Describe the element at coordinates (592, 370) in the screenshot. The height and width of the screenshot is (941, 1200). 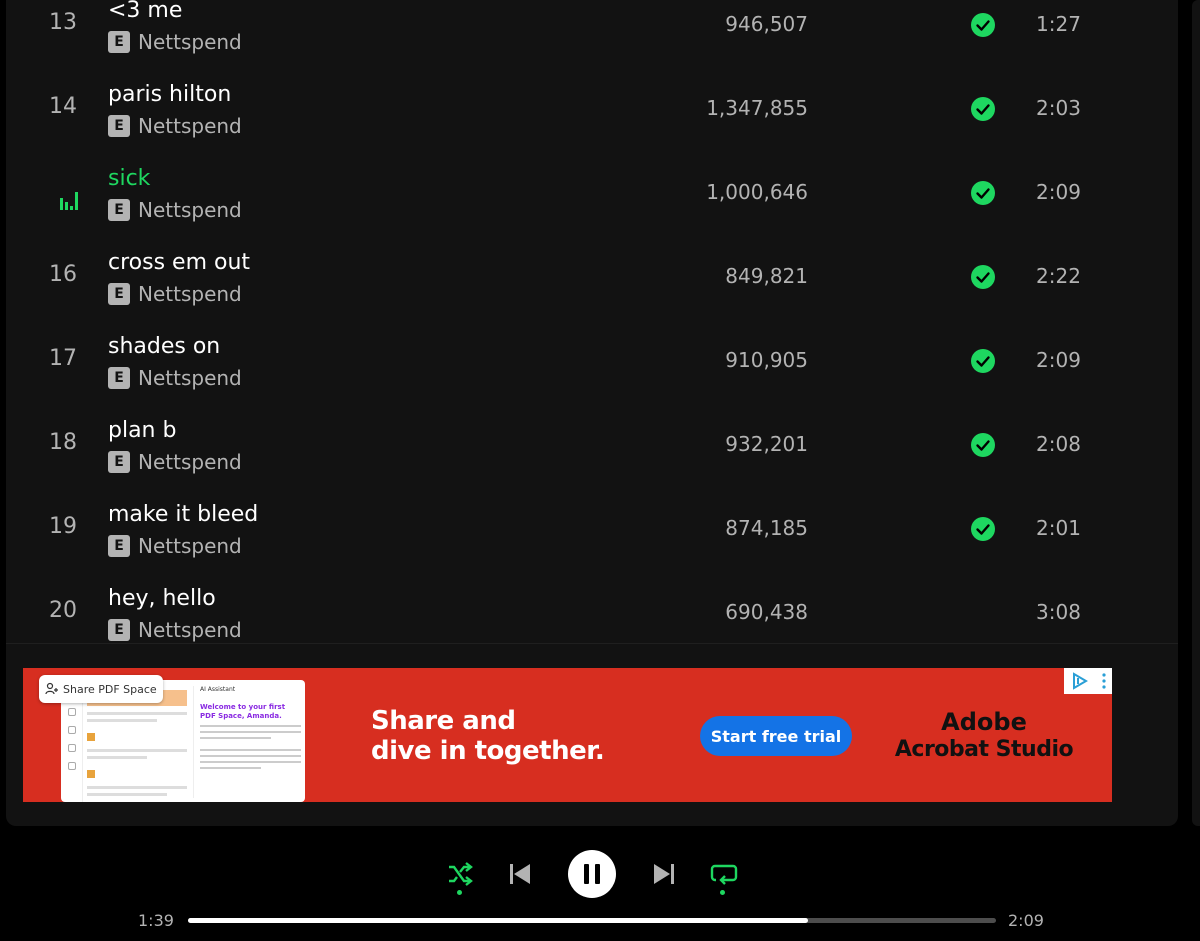
I see `track-row: 17 shades on E Nettspend 910,905 2:09` at that location.